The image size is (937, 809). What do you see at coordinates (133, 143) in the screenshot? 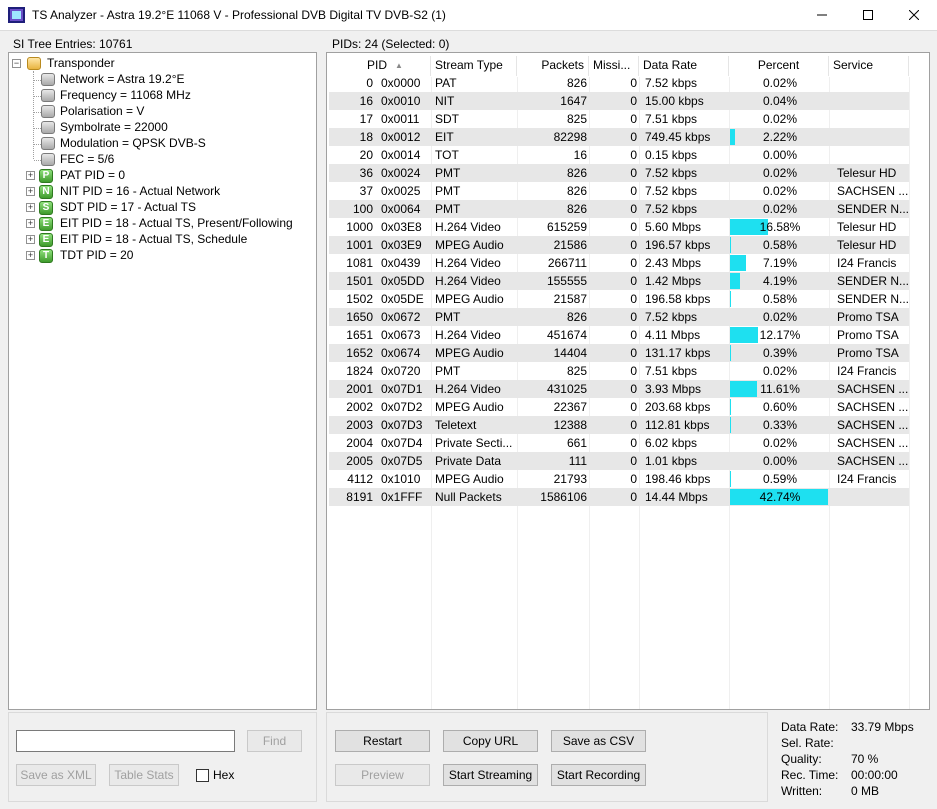
I see `tree-property-item: Modulation = QPSK DVB-S` at bounding box center [133, 143].